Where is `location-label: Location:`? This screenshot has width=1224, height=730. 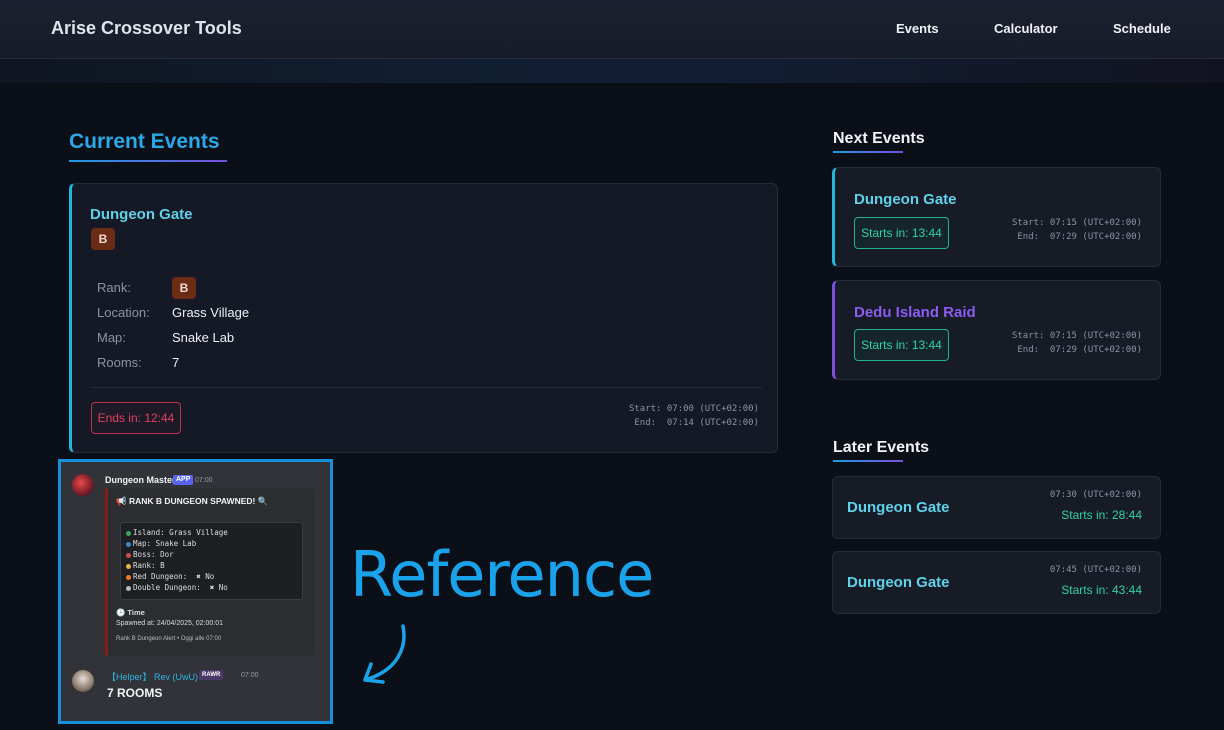
location-label: Location: is located at coordinates (123, 312).